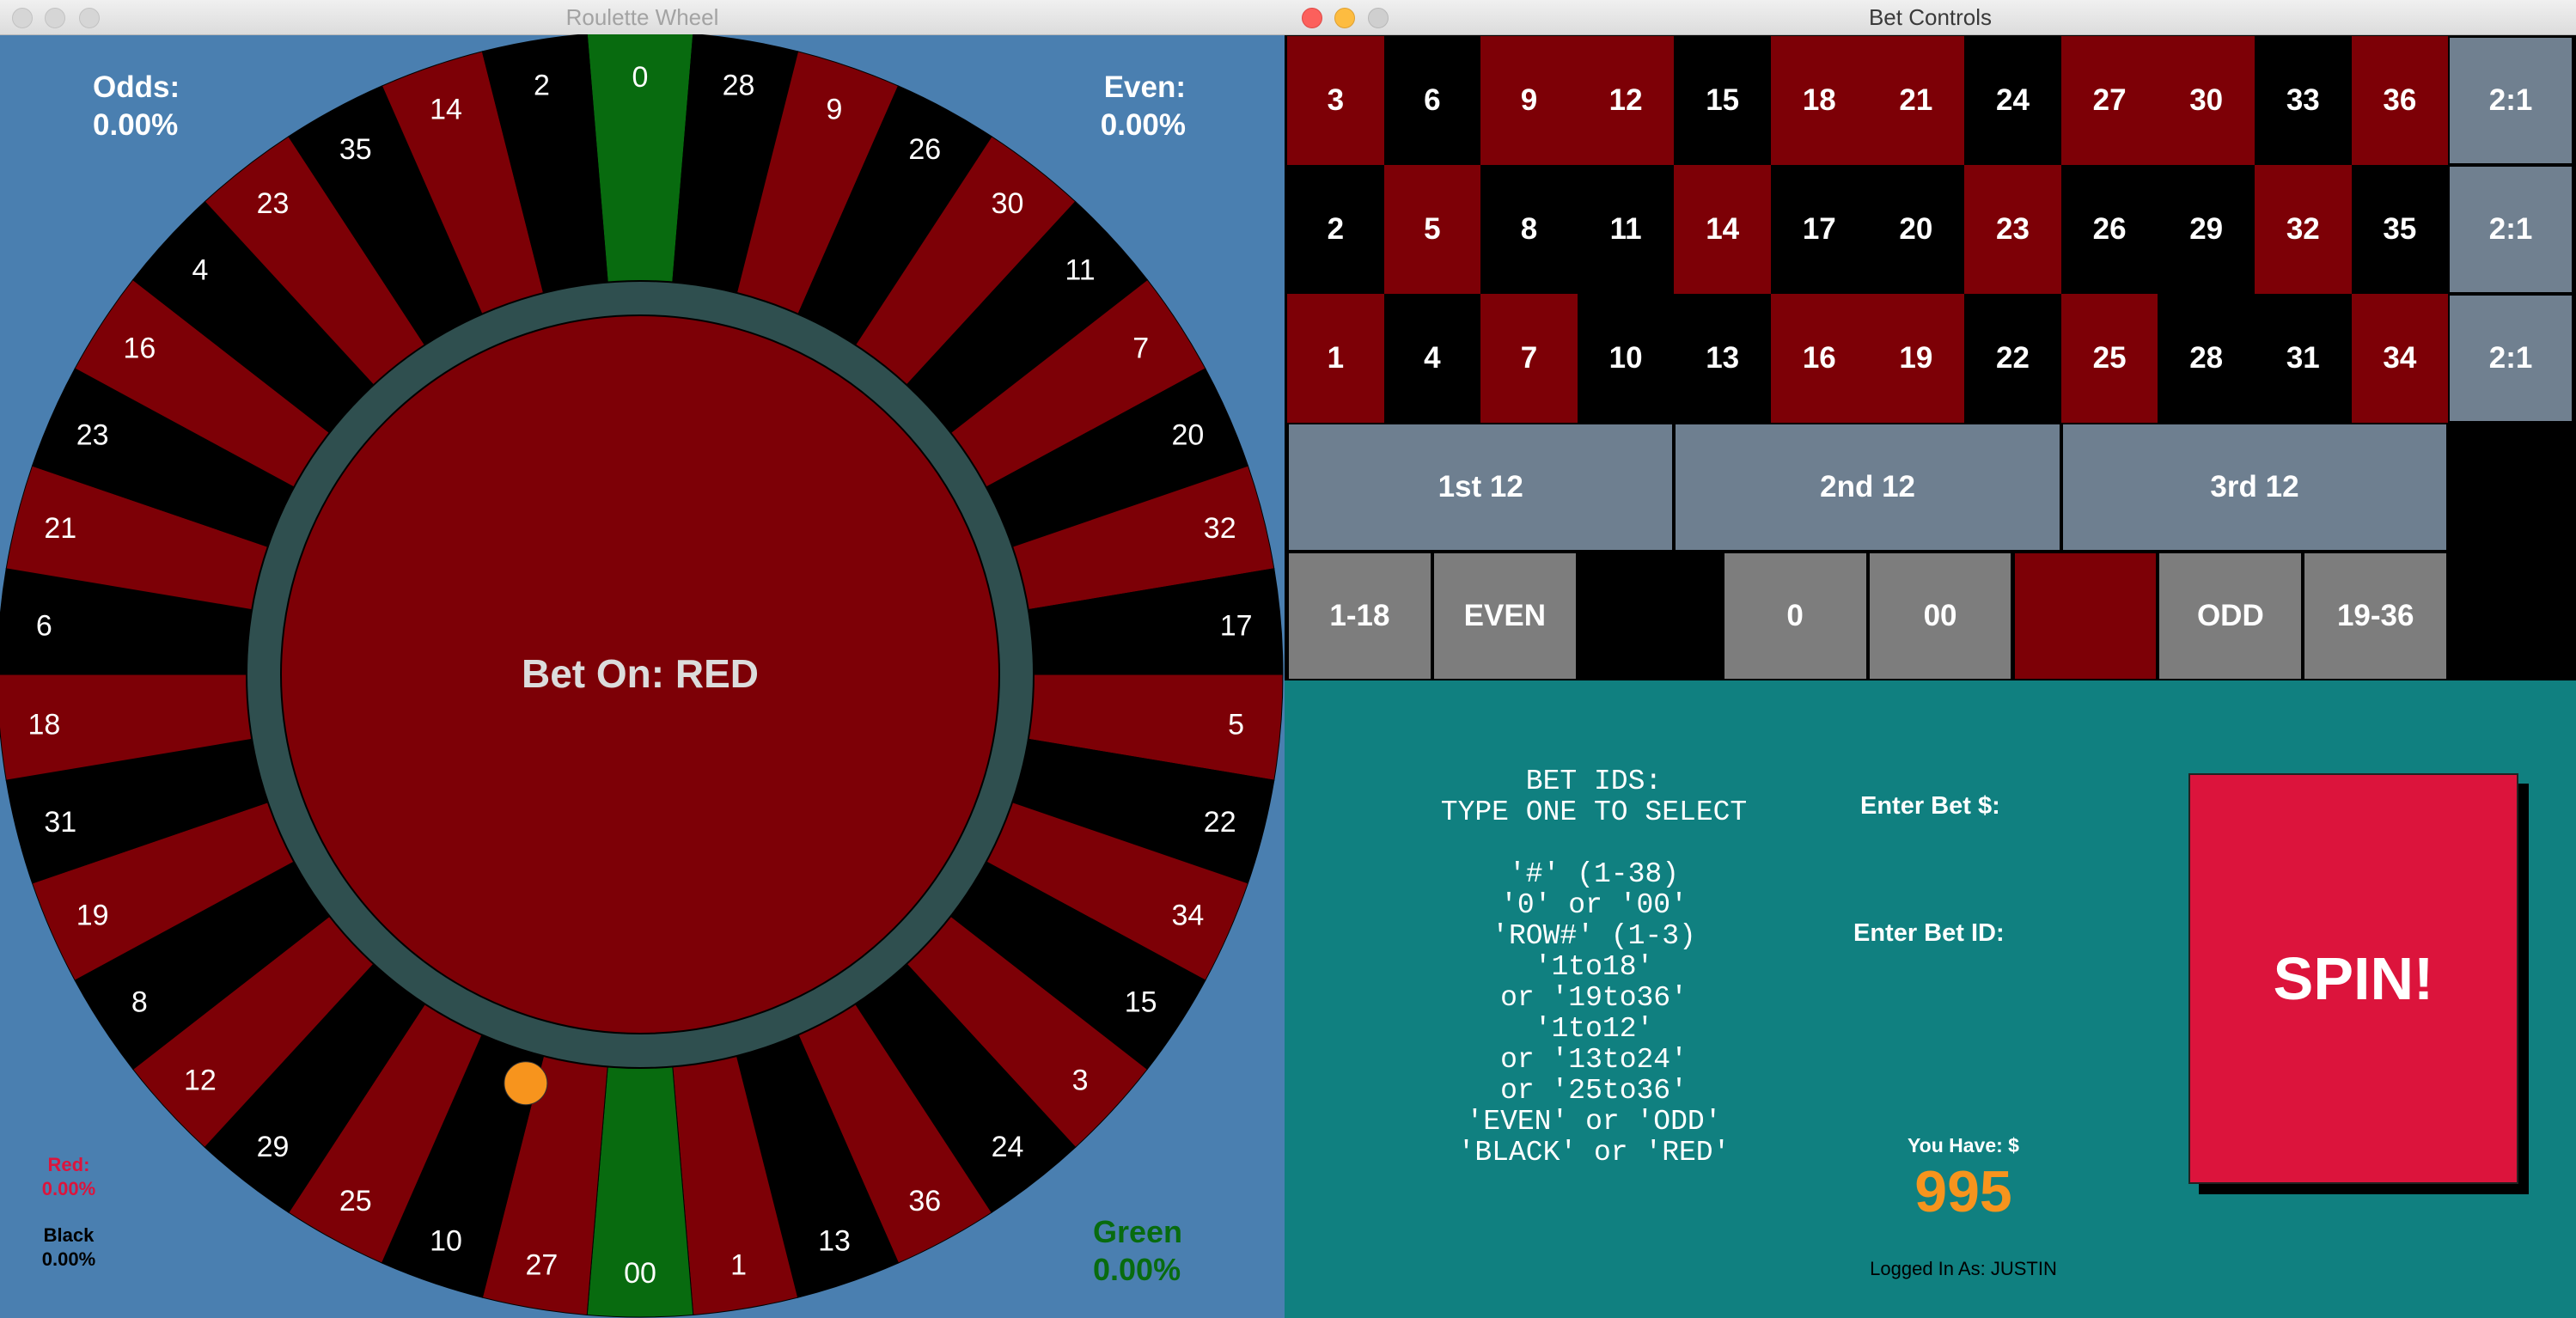 This screenshot has width=2576, height=1318. What do you see at coordinates (1529, 359) in the screenshot?
I see `number-cell-7: 7` at bounding box center [1529, 359].